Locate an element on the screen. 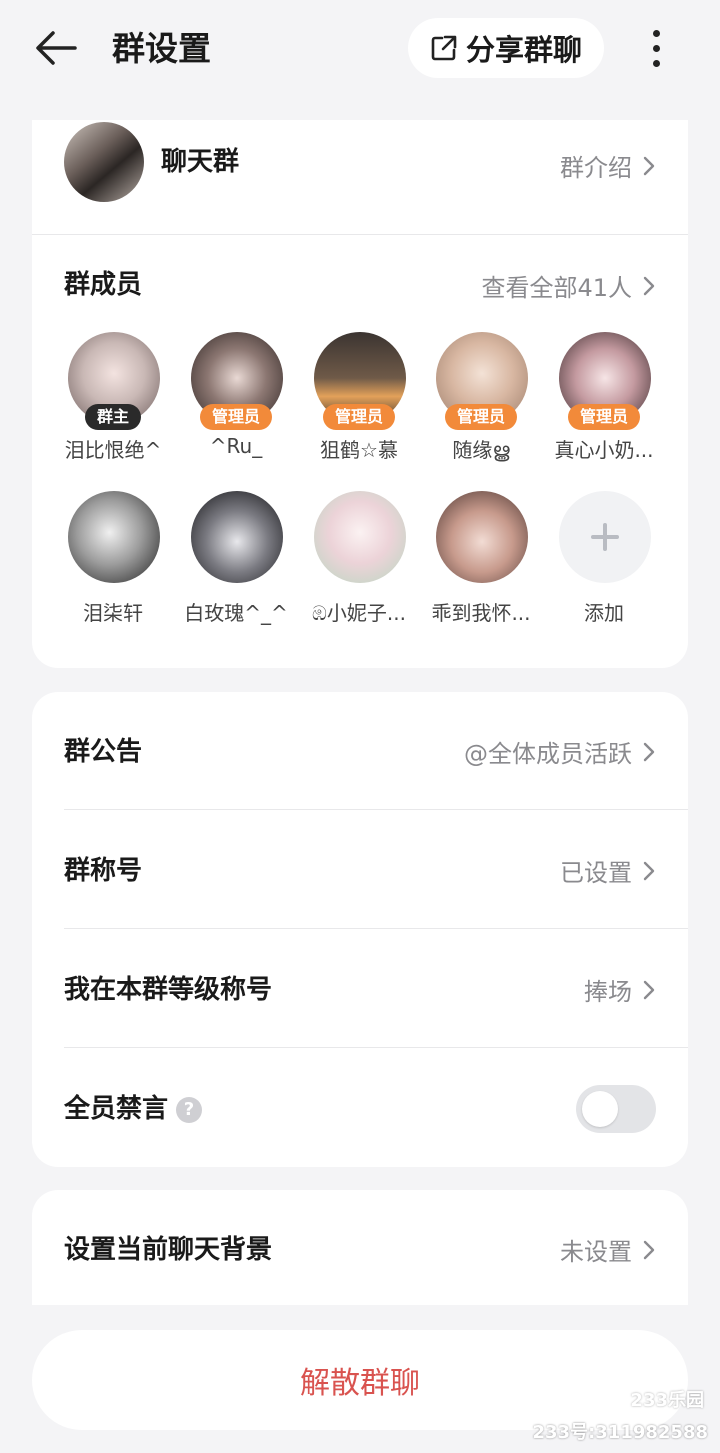 The height and width of the screenshot is (1453, 720). view-all-members-link: 查看全部41人 is located at coordinates (568, 285).